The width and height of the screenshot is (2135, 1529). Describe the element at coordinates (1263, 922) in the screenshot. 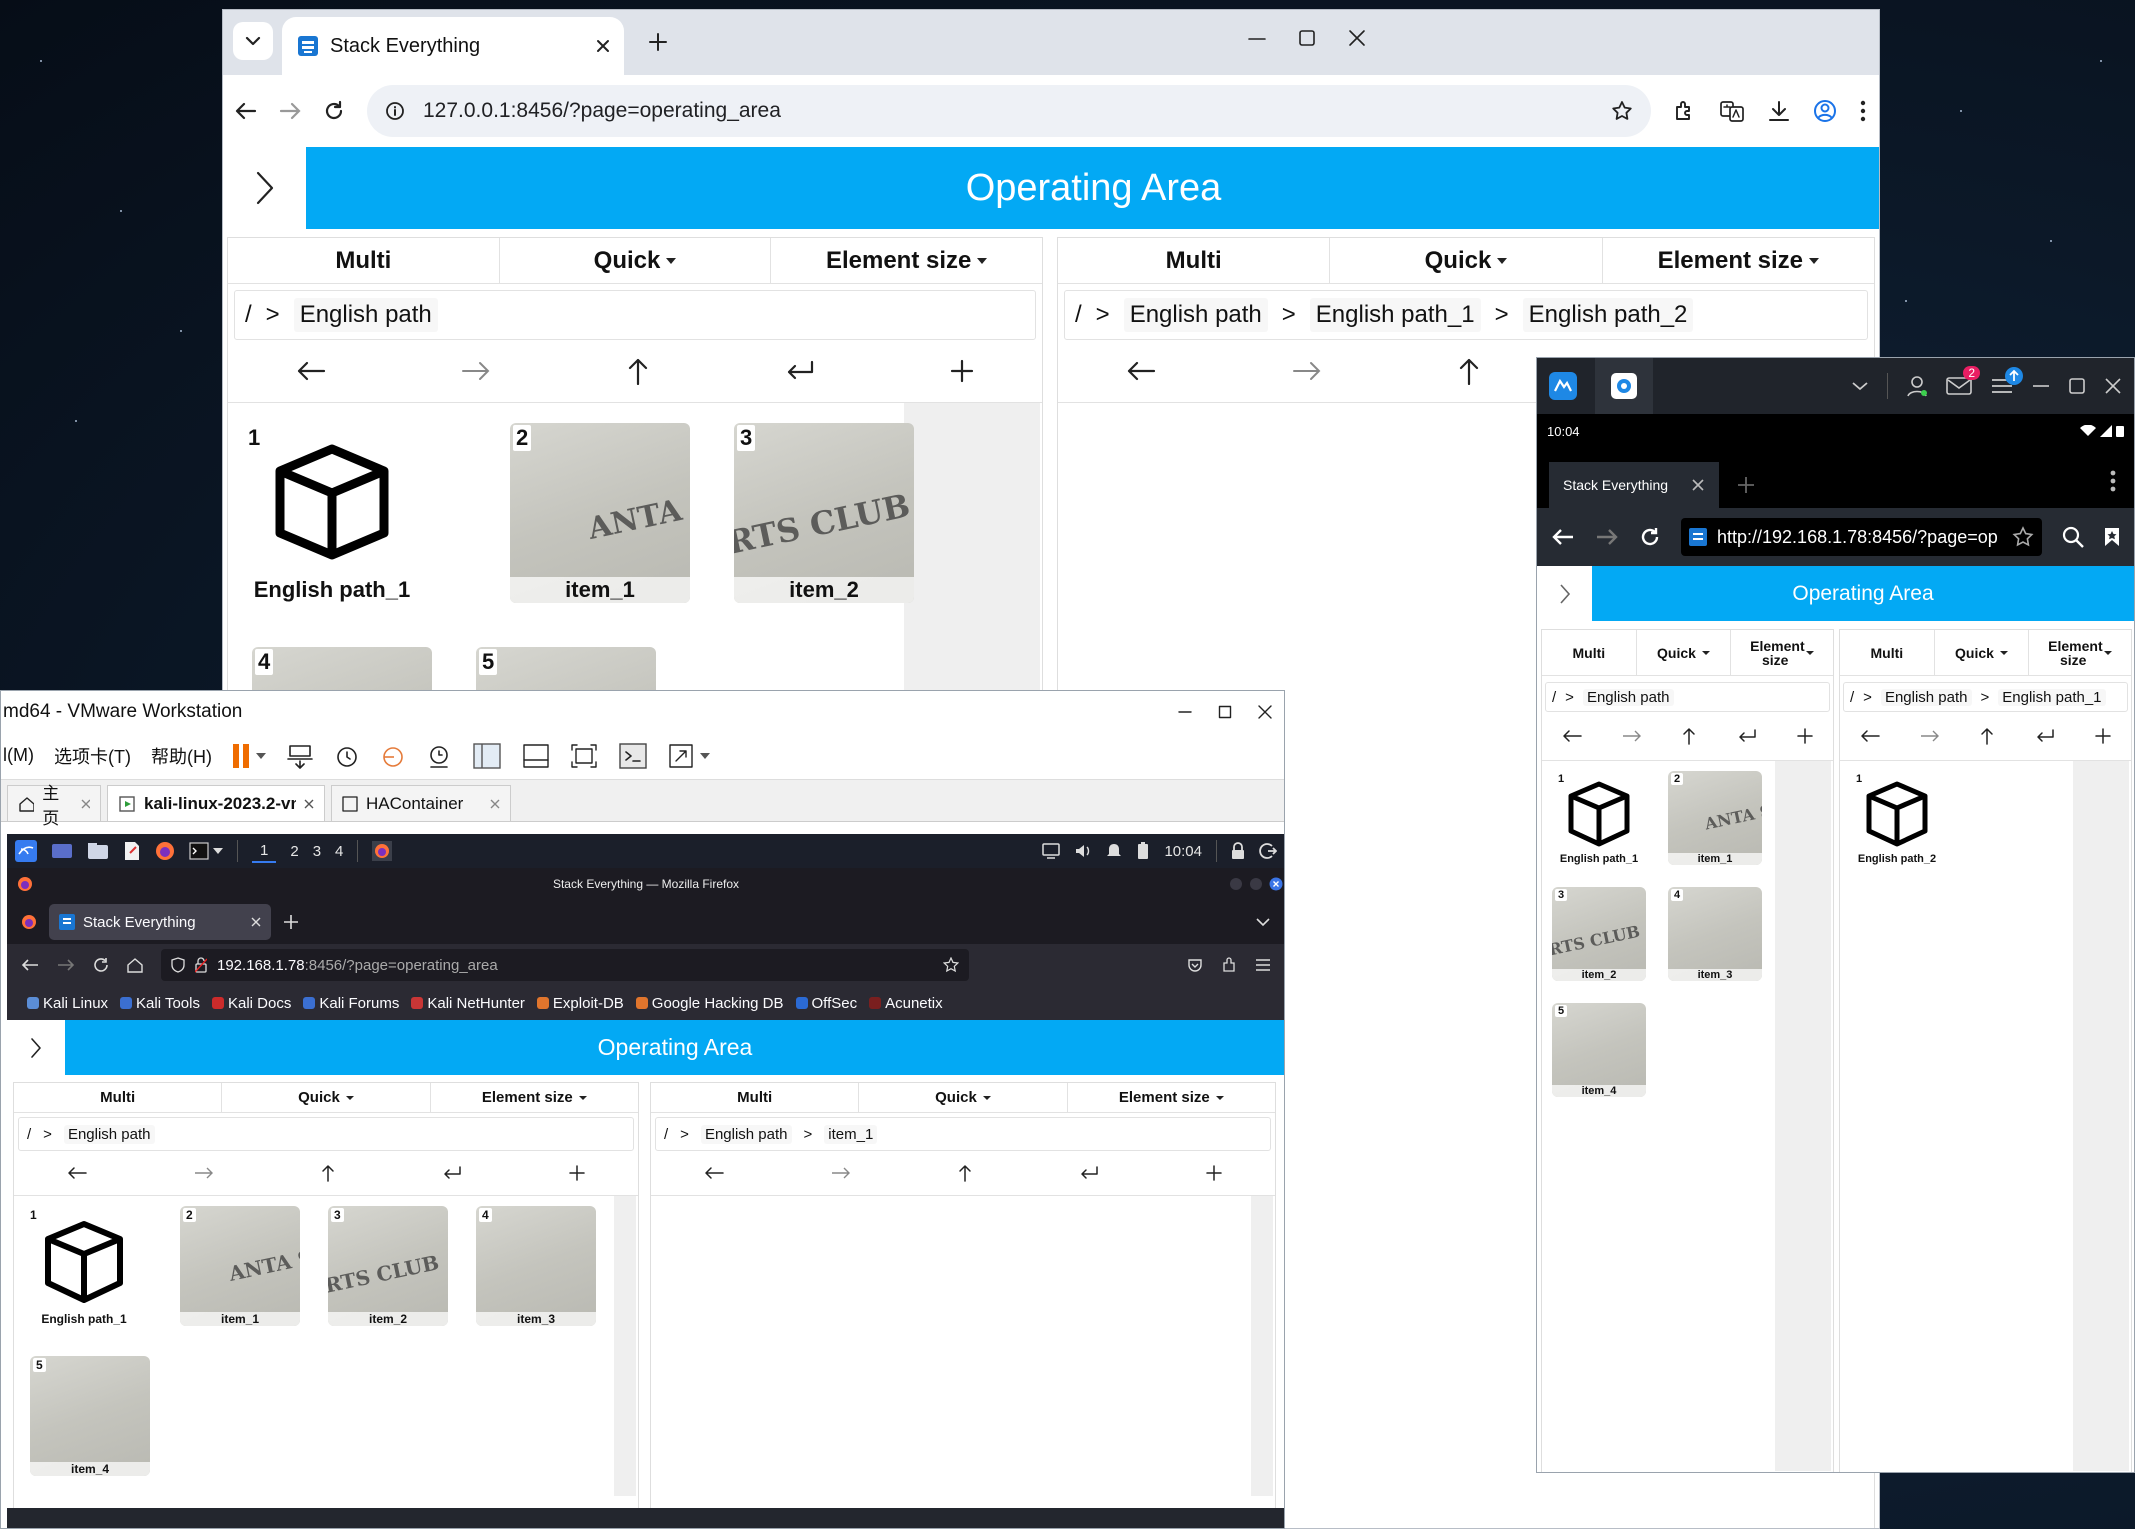

I see `list-all-tabs-icon` at that location.